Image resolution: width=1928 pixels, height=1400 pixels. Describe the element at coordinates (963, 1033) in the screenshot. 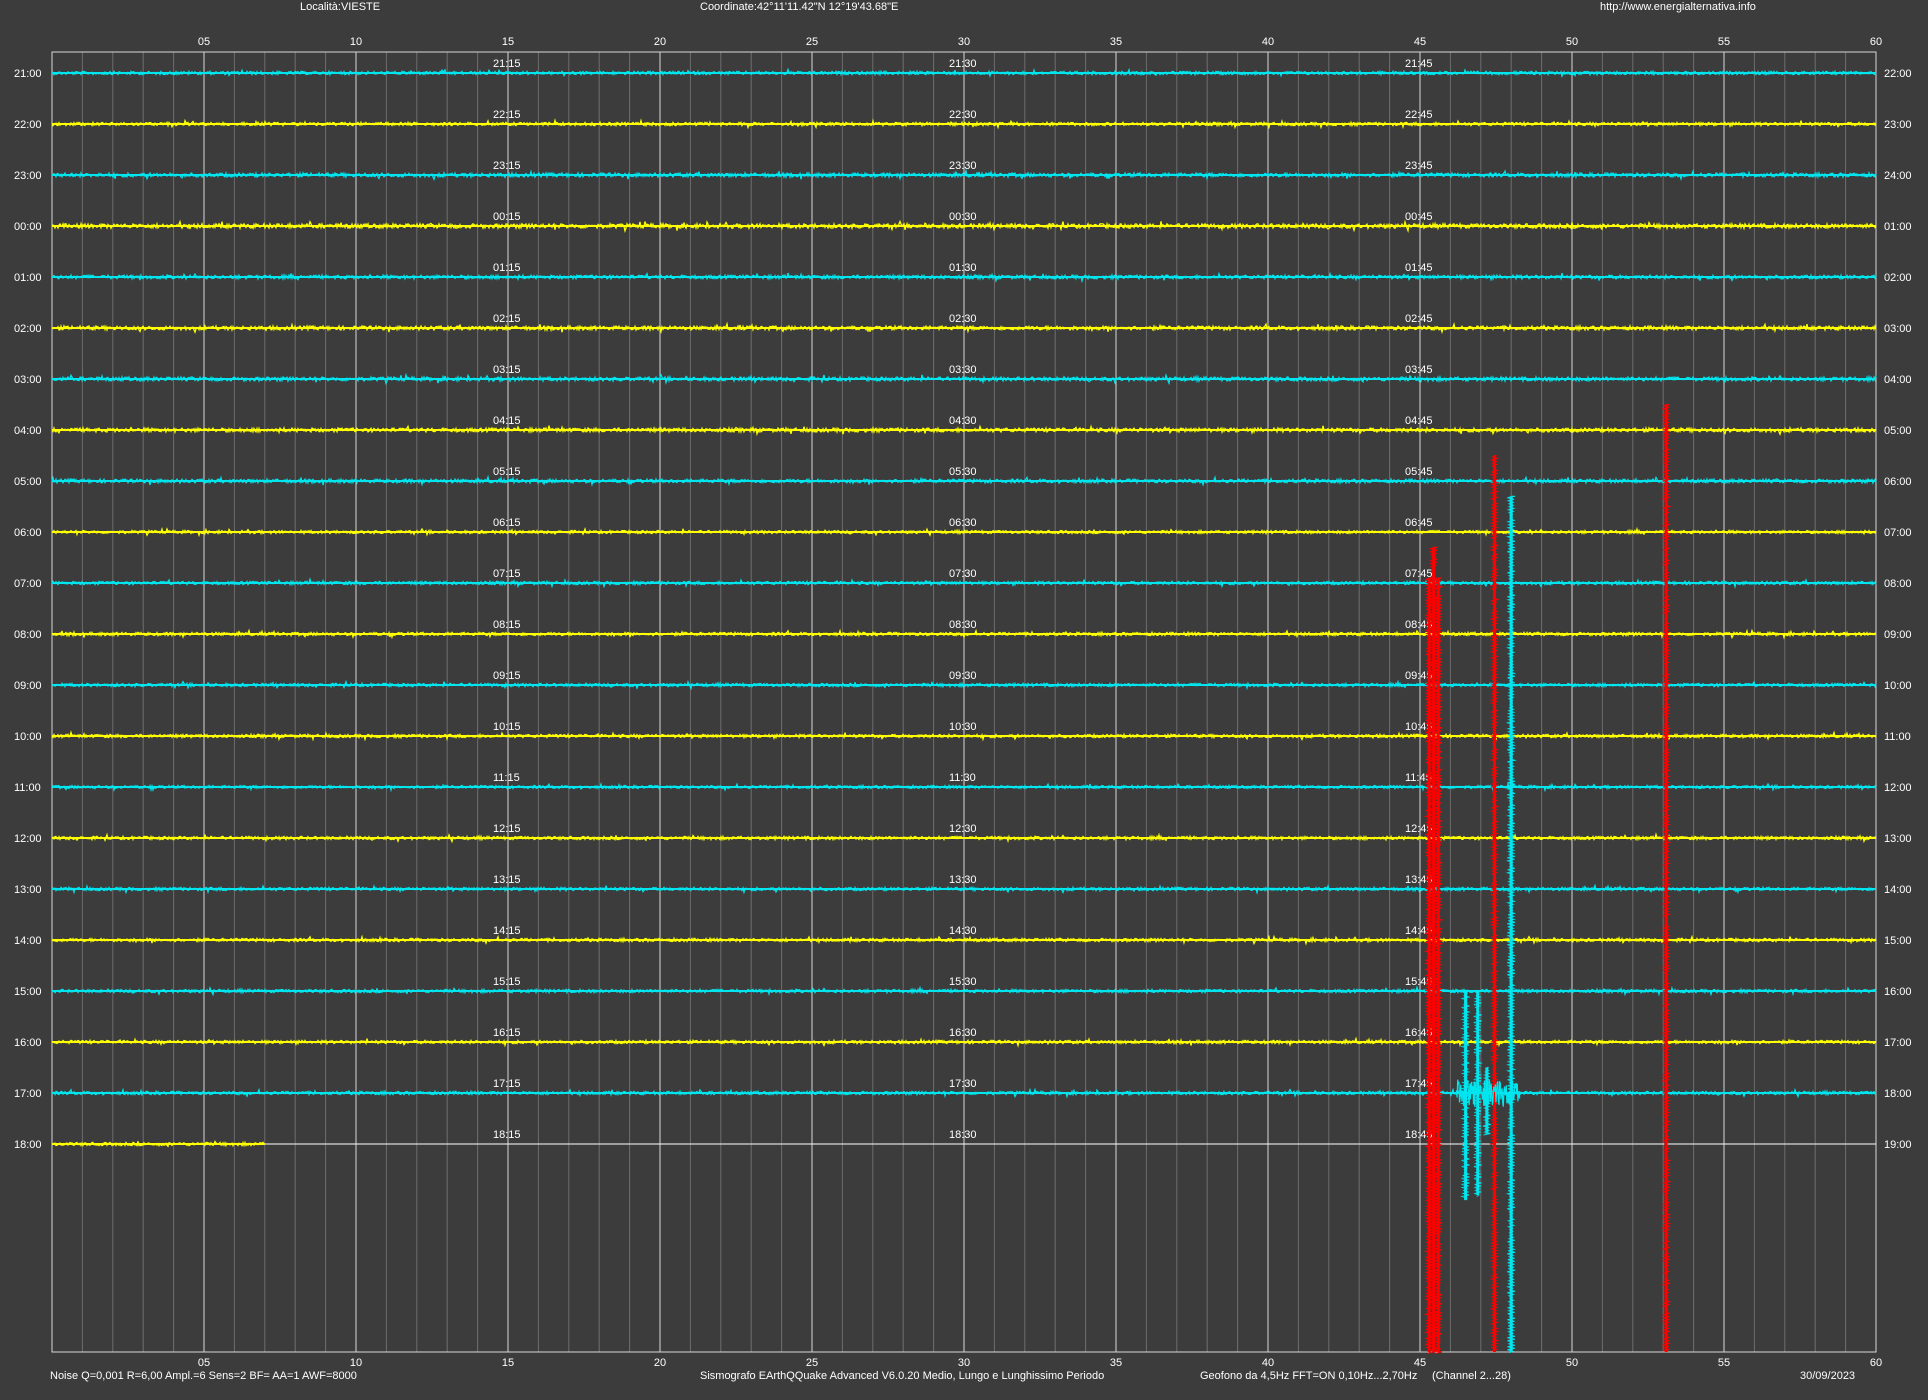

I see `quarter-time-label: 16:30` at that location.